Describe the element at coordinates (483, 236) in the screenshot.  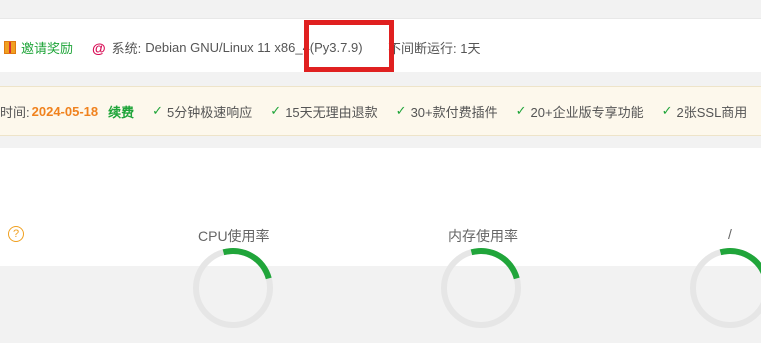
I see `memory-usage-title: 内存使用率` at that location.